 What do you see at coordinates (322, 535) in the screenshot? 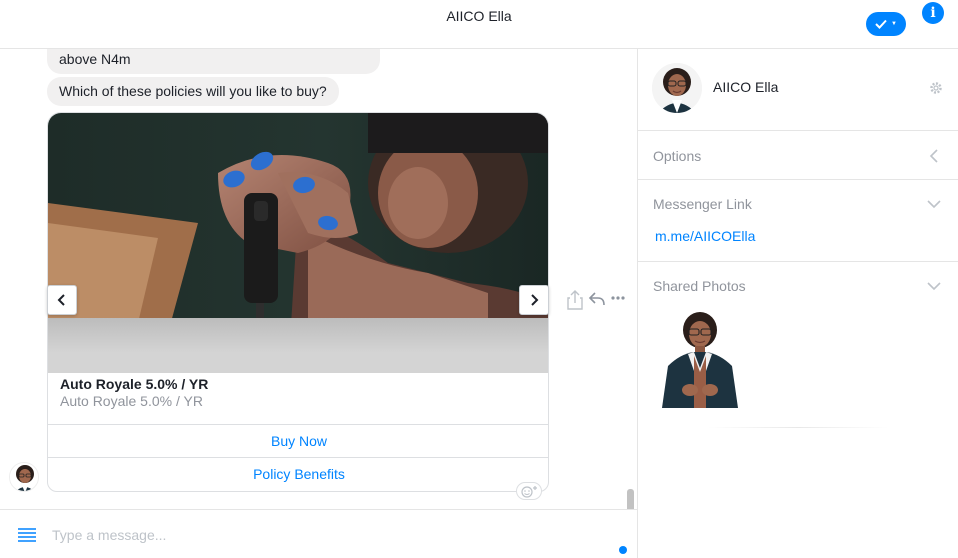
I see `message-input` at bounding box center [322, 535].